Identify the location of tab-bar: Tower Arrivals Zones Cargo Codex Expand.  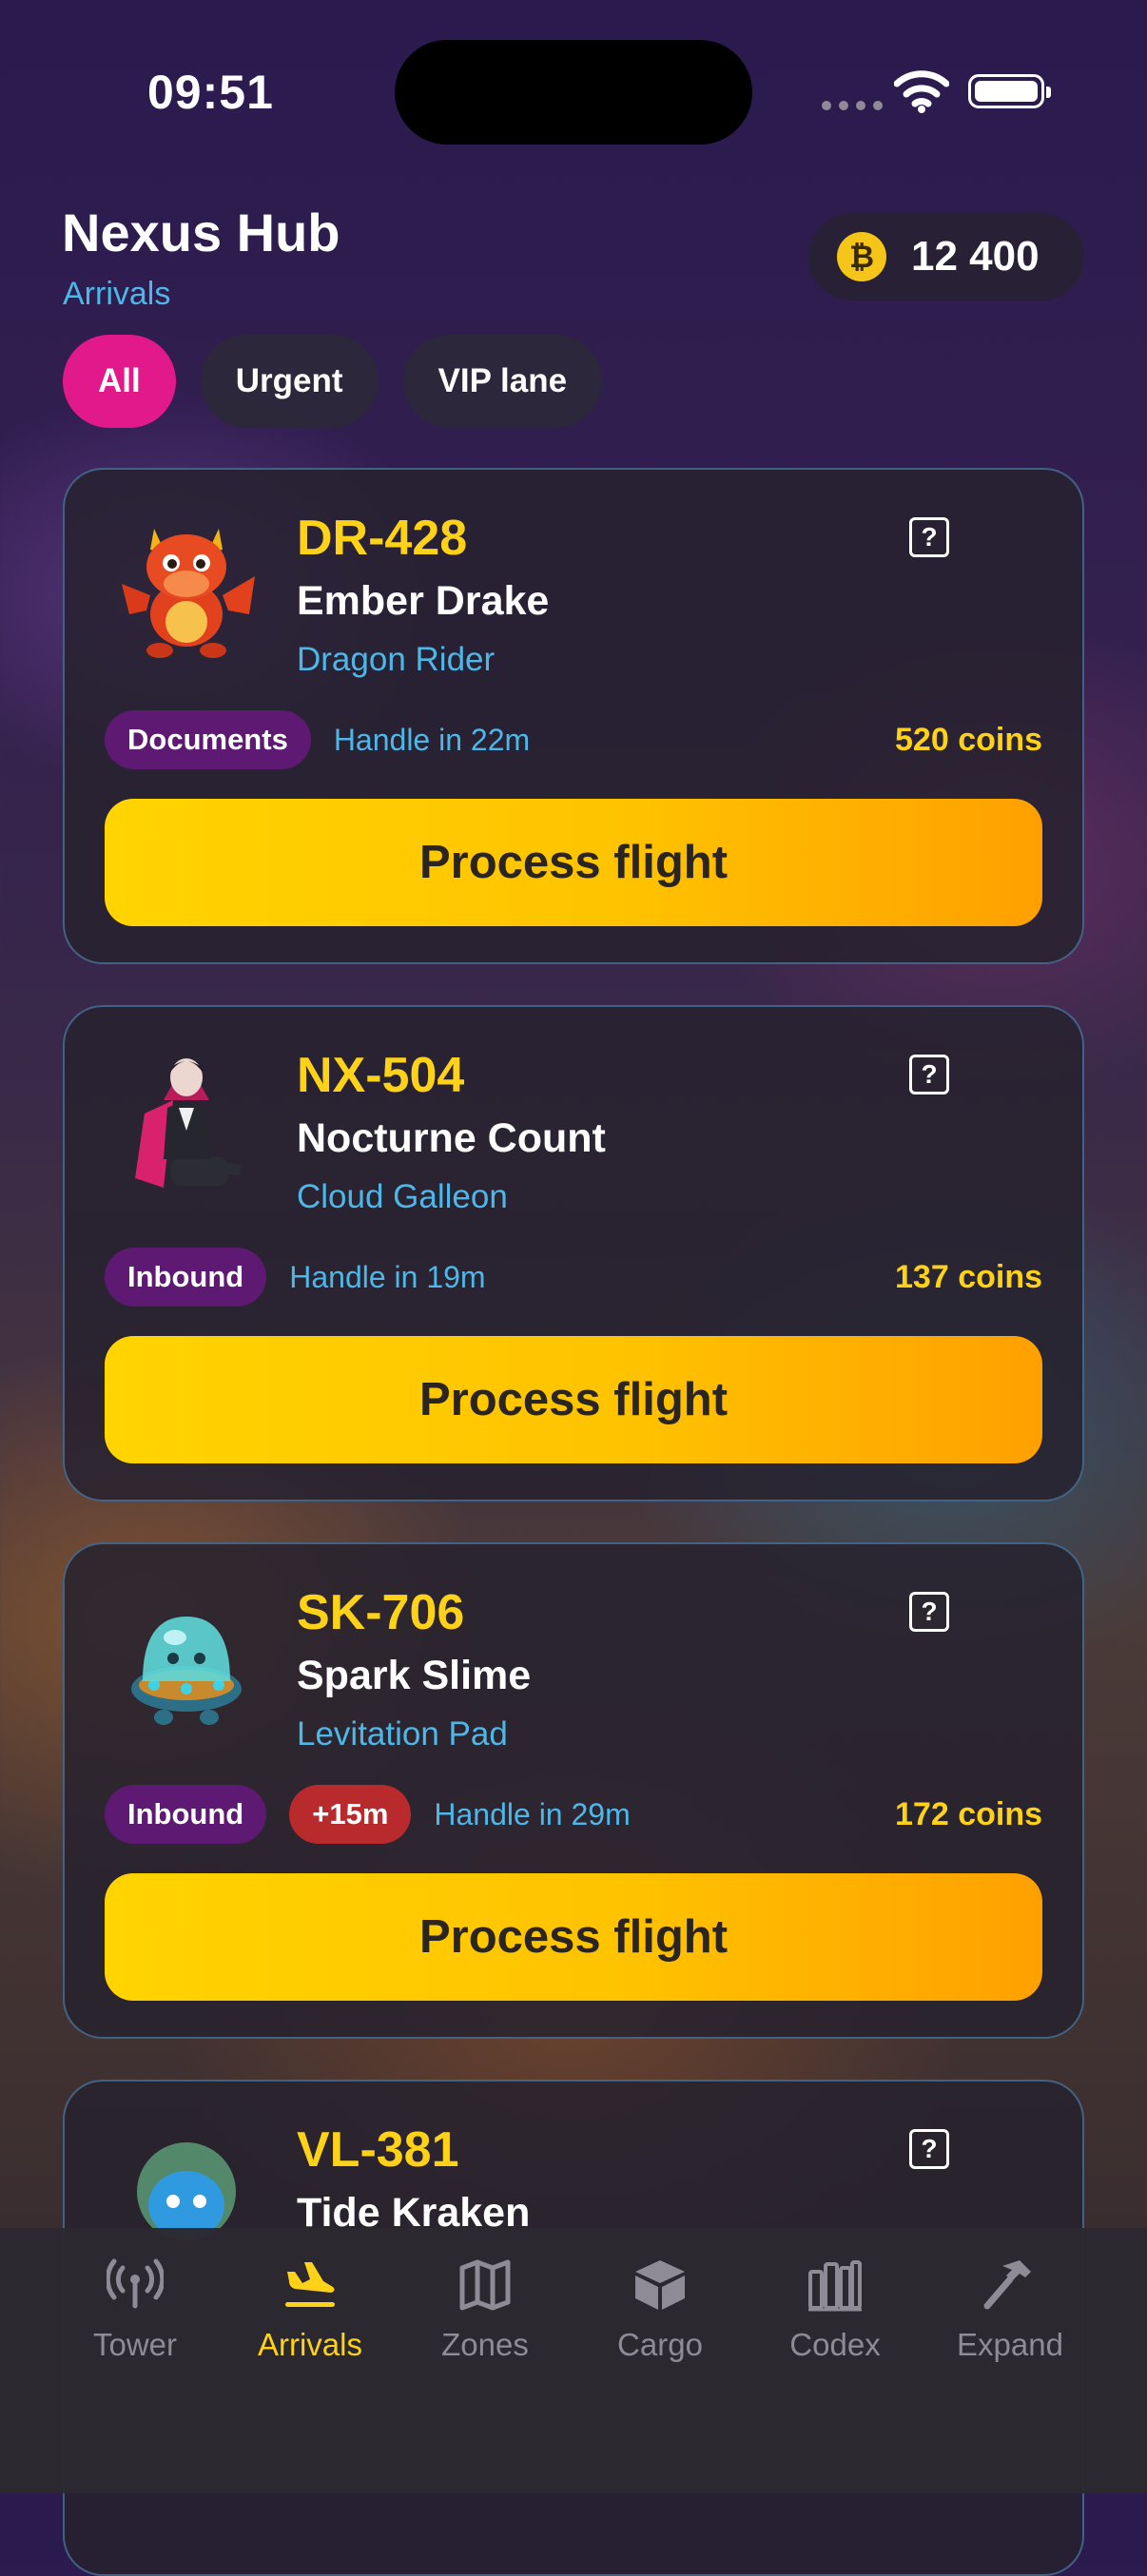
(573, 2360).